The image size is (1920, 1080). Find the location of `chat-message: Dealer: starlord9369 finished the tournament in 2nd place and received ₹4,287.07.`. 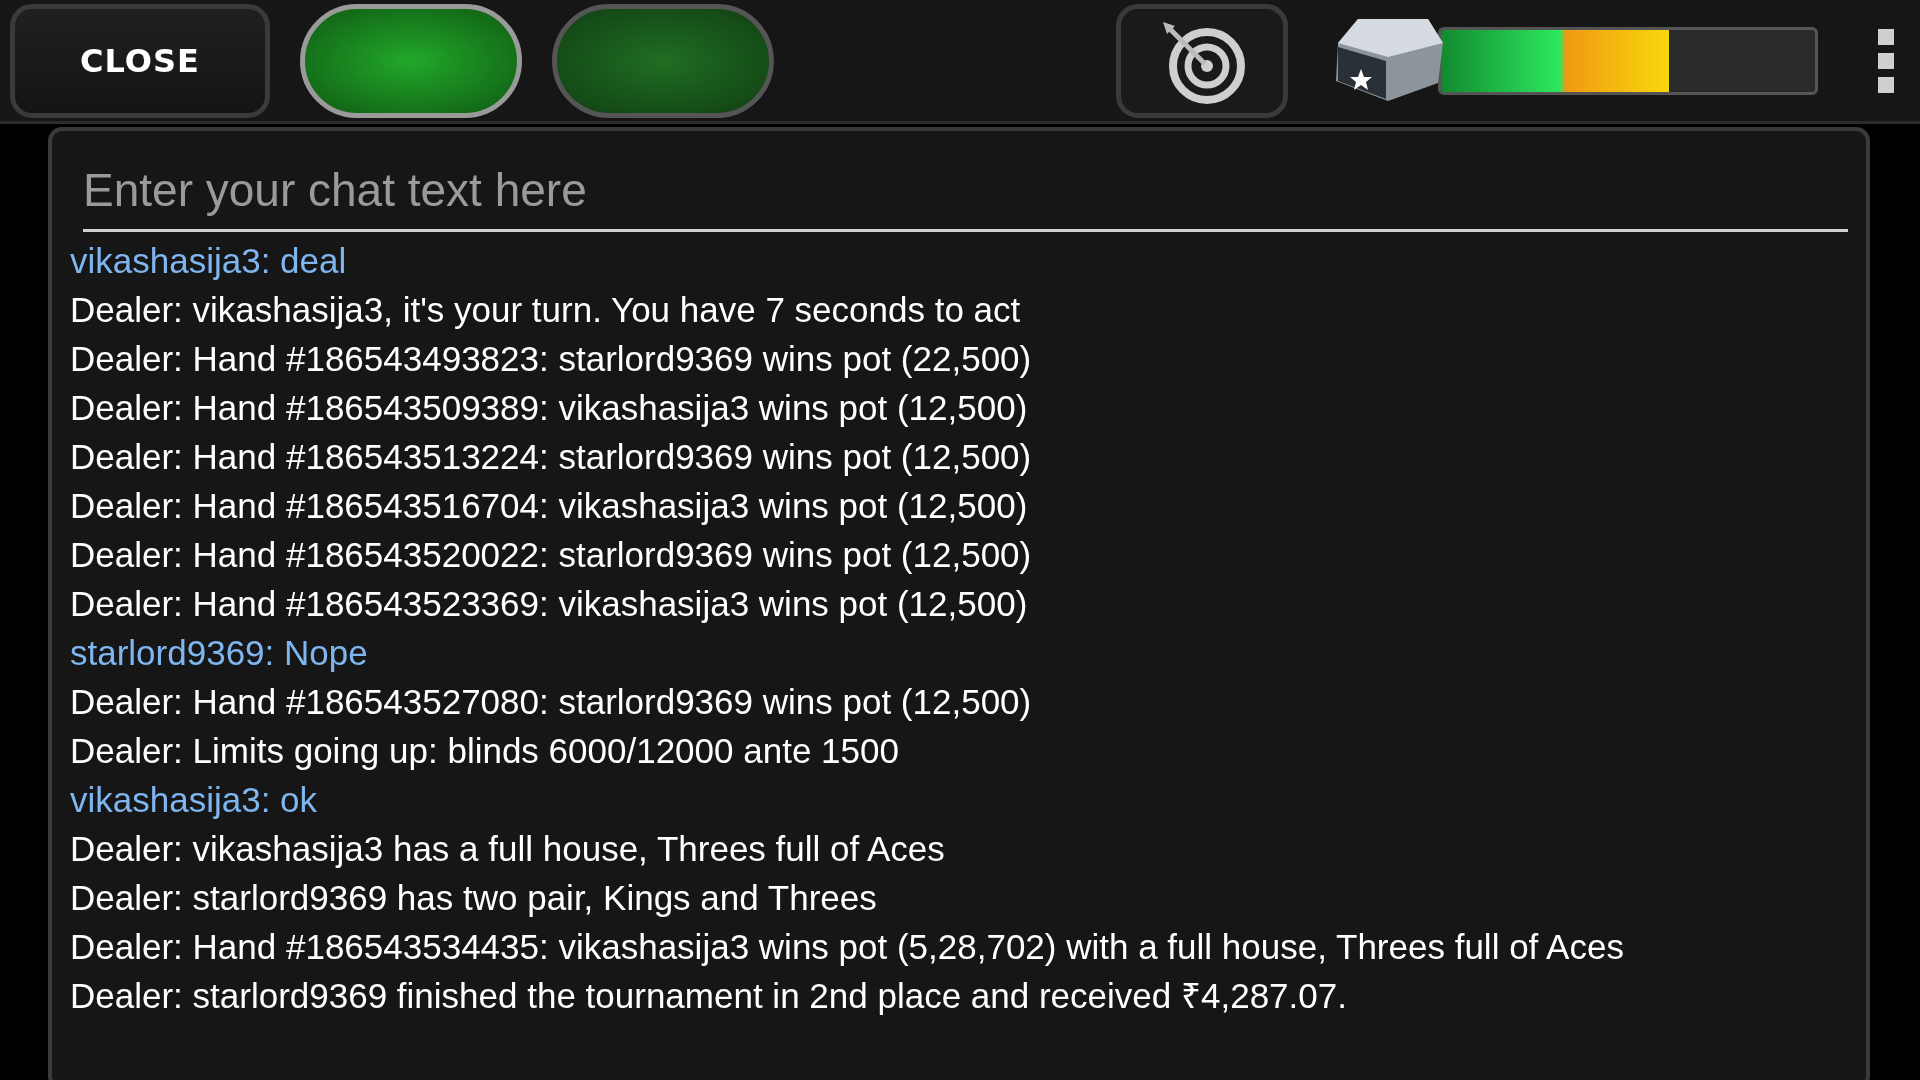

chat-message: Dealer: starlord9369 finished the tournament in 2nd place and received ₹4,287.07. is located at coordinates (709, 996).